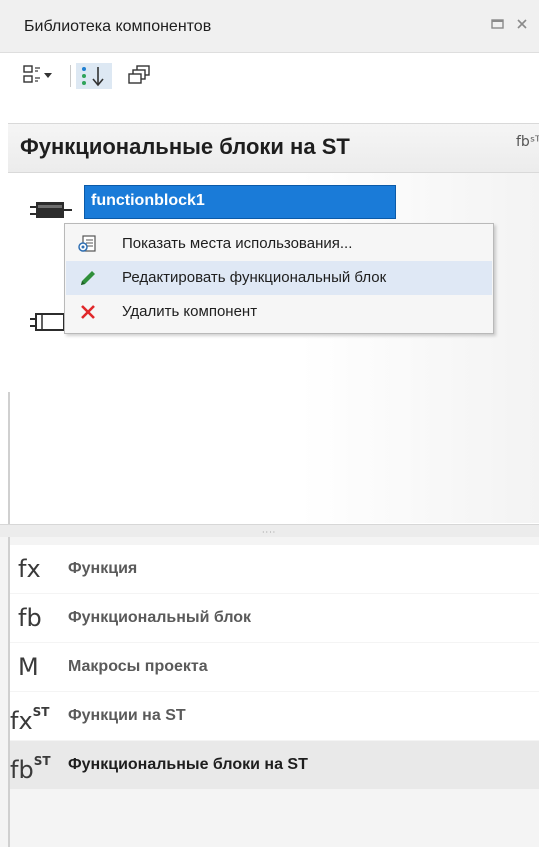 The image size is (539, 847). I want to click on panel-splitter: ····, so click(269, 531).